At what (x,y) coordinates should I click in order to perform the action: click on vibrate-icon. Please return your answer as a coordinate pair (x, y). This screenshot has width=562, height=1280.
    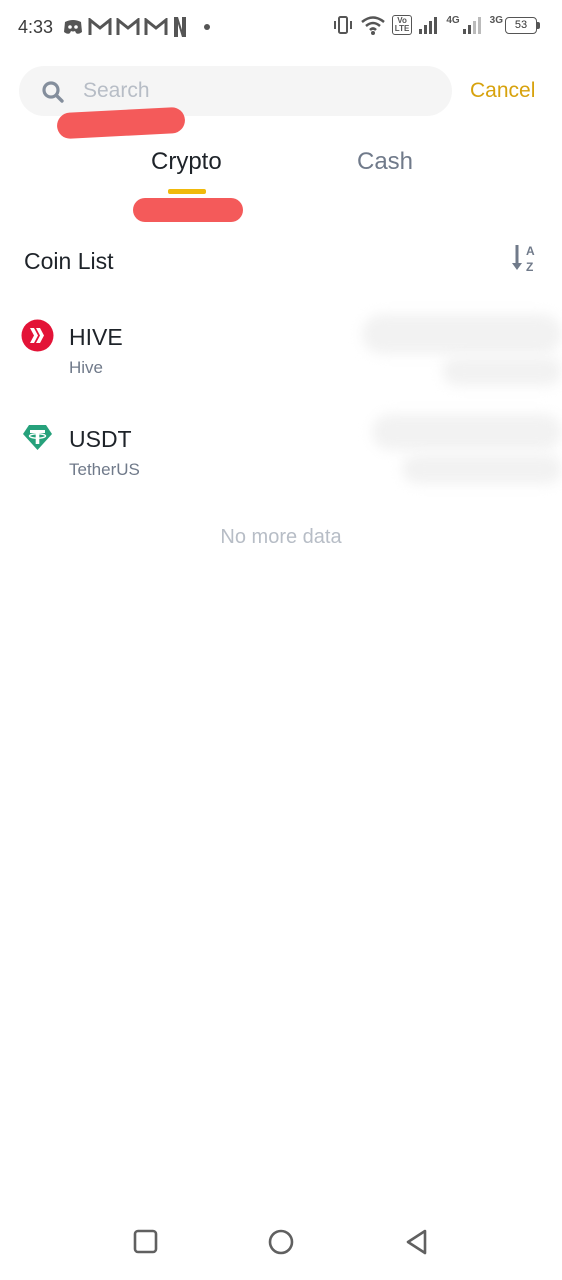
    Looking at the image, I should click on (342, 25).